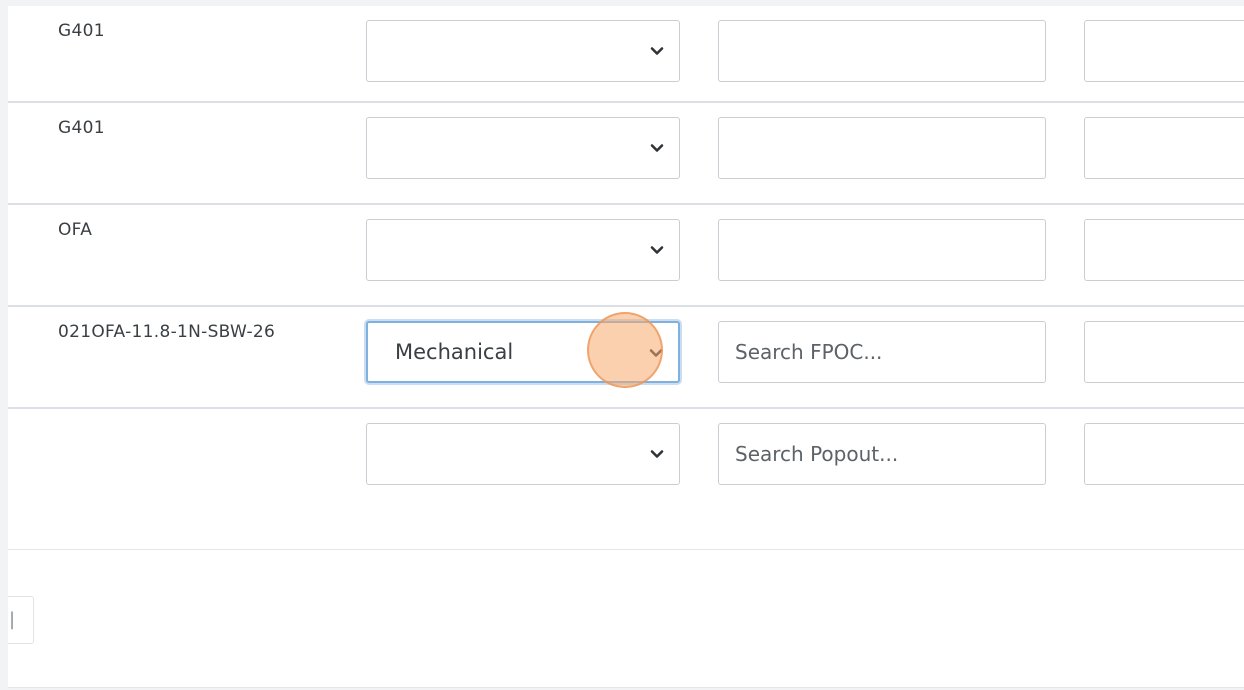  Describe the element at coordinates (454, 352) in the screenshot. I see `select-value: Mechanical` at that location.